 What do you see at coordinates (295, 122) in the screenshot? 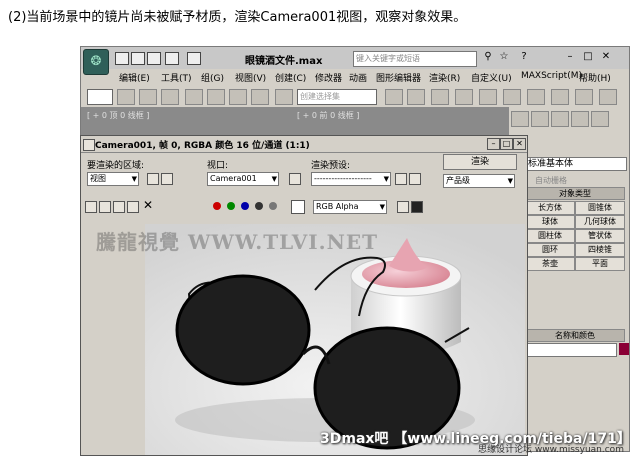
I see `viewports-area: [ + 0 顶 0 线框 ] [ + 0 前 0 线框 ]` at bounding box center [295, 122].